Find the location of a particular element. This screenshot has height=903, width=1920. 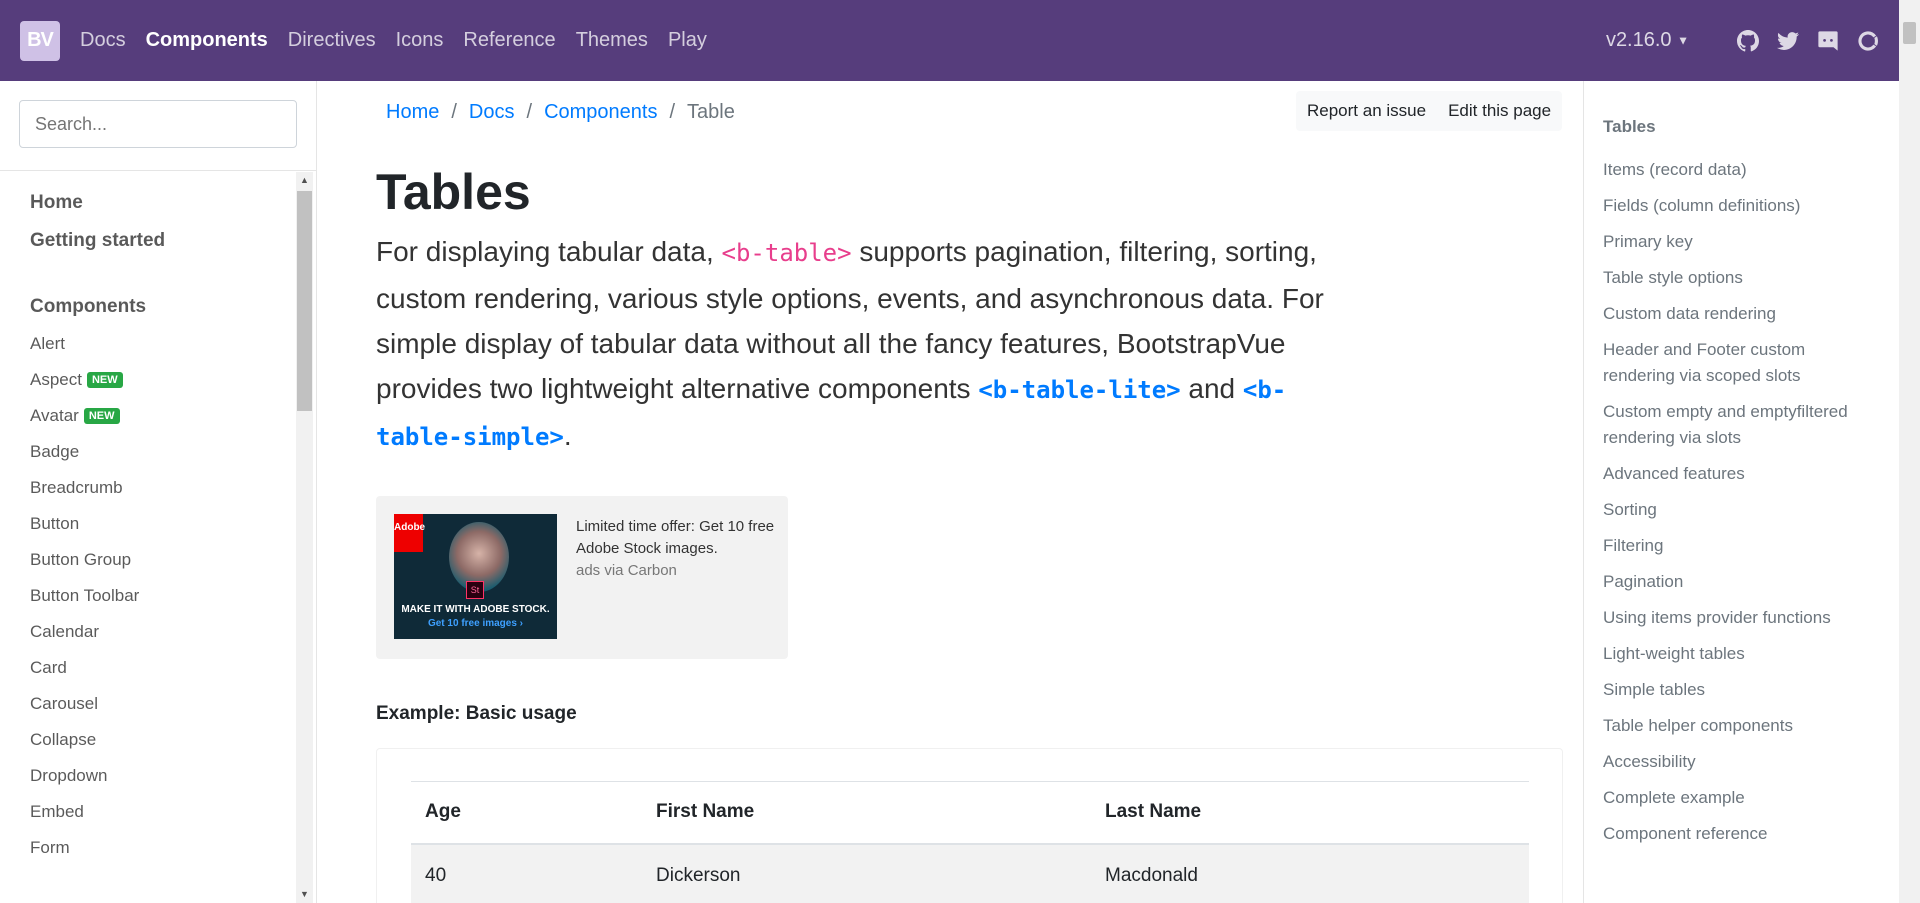

column-header-first-name: First Name is located at coordinates (866, 813).